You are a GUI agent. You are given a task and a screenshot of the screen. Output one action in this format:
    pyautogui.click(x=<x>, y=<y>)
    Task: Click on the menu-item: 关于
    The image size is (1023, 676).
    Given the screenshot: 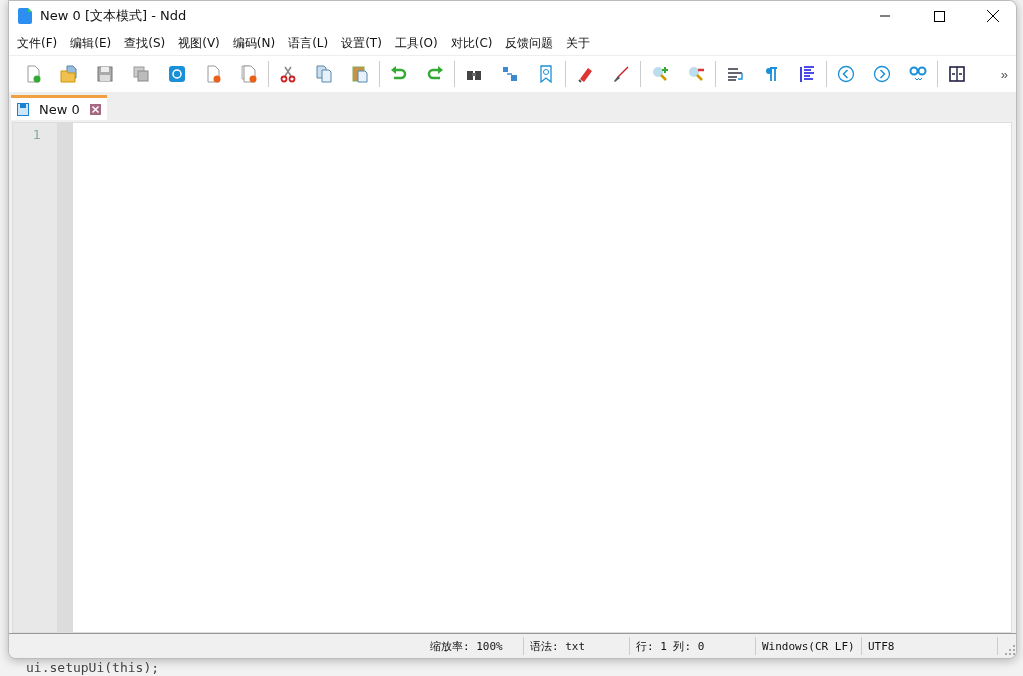 What is the action you would take?
    pyautogui.click(x=578, y=43)
    